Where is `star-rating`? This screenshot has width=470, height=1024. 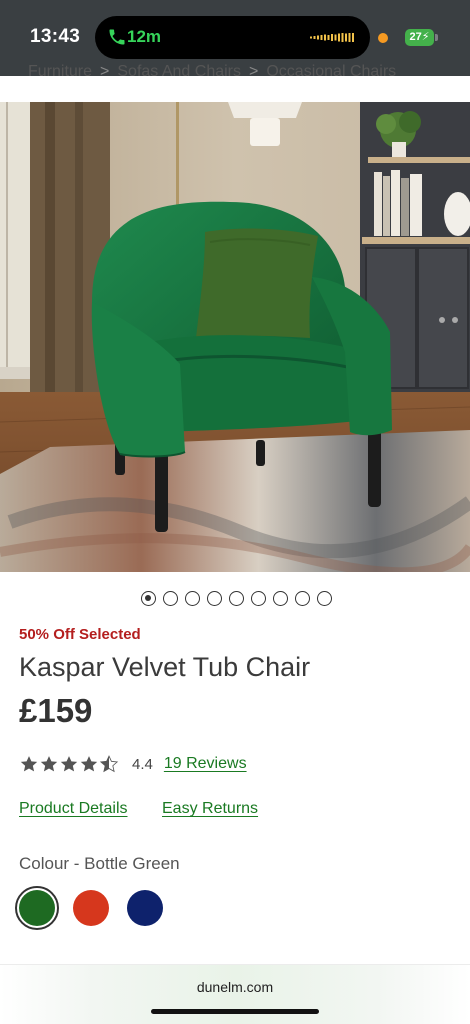 star-rating is located at coordinates (69, 764).